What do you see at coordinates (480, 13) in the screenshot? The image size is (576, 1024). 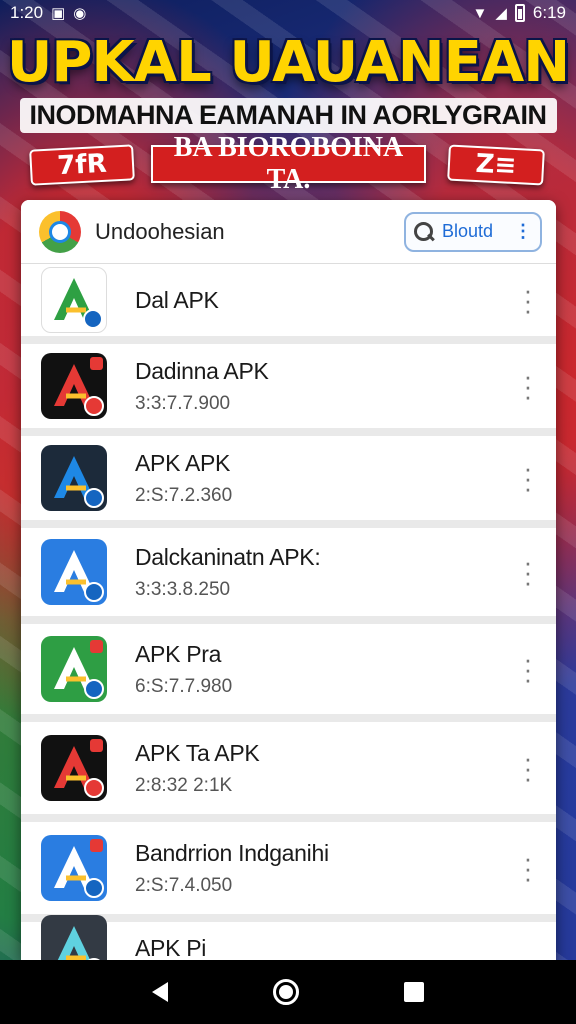 I see `wifi-icon: ▼` at bounding box center [480, 13].